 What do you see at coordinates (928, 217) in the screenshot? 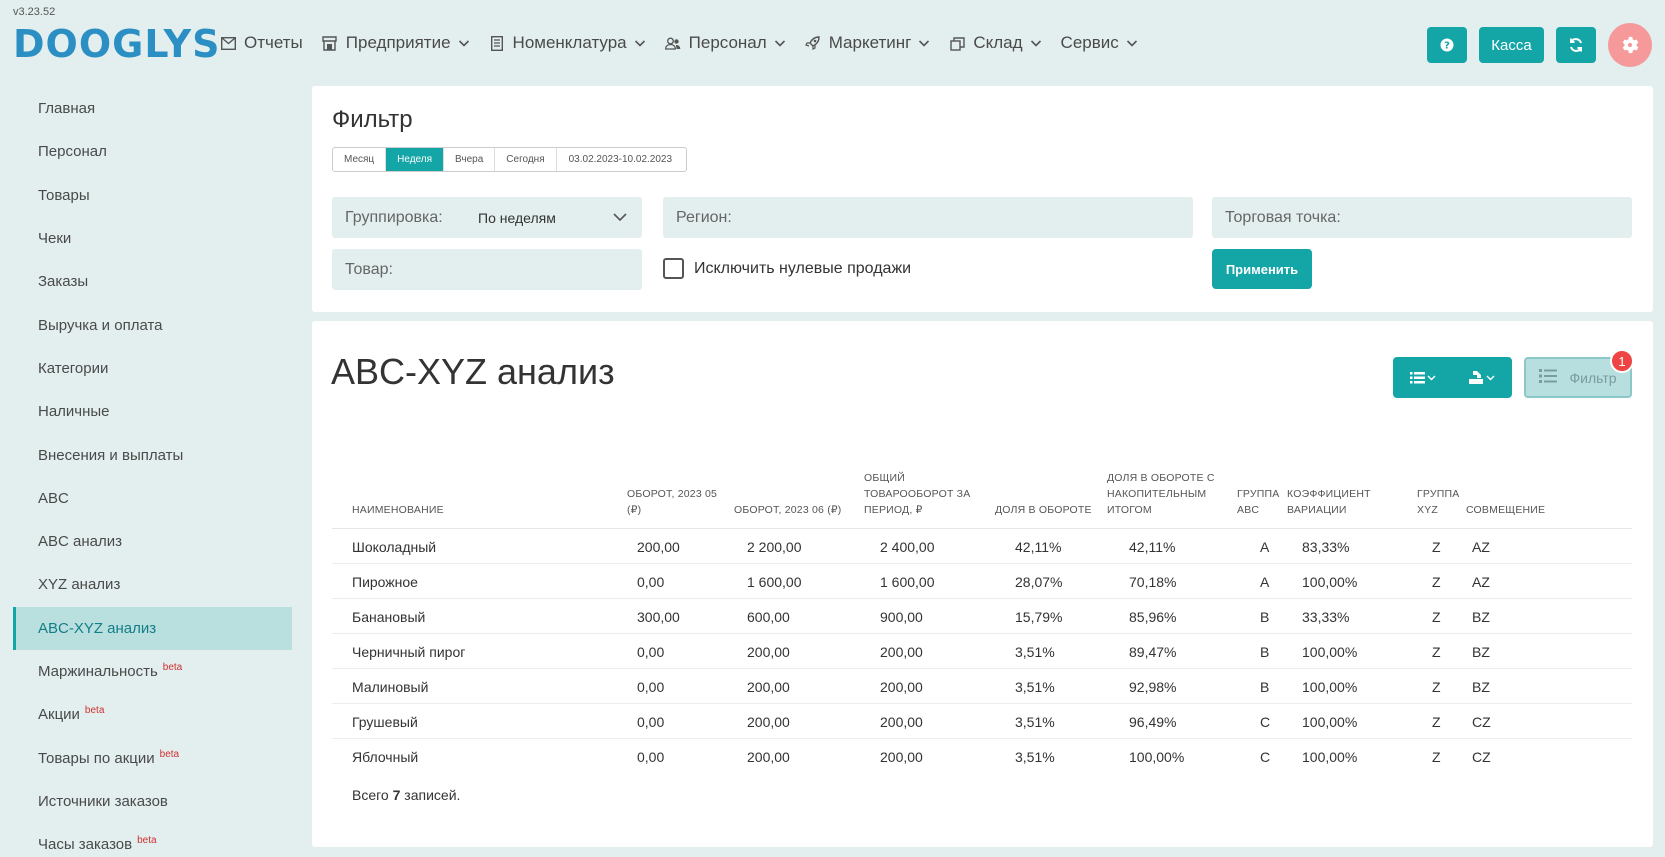
I see `region-select: Регион:` at bounding box center [928, 217].